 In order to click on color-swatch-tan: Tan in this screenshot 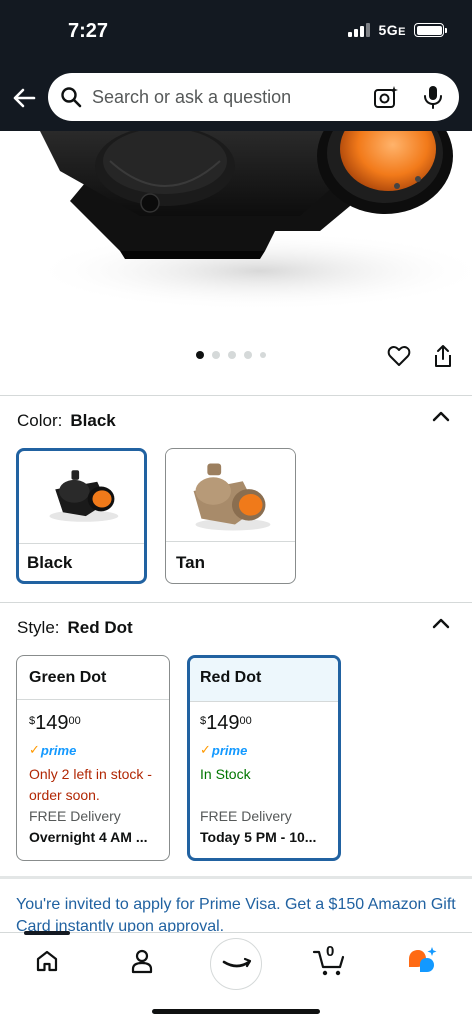, I will do `click(230, 516)`.